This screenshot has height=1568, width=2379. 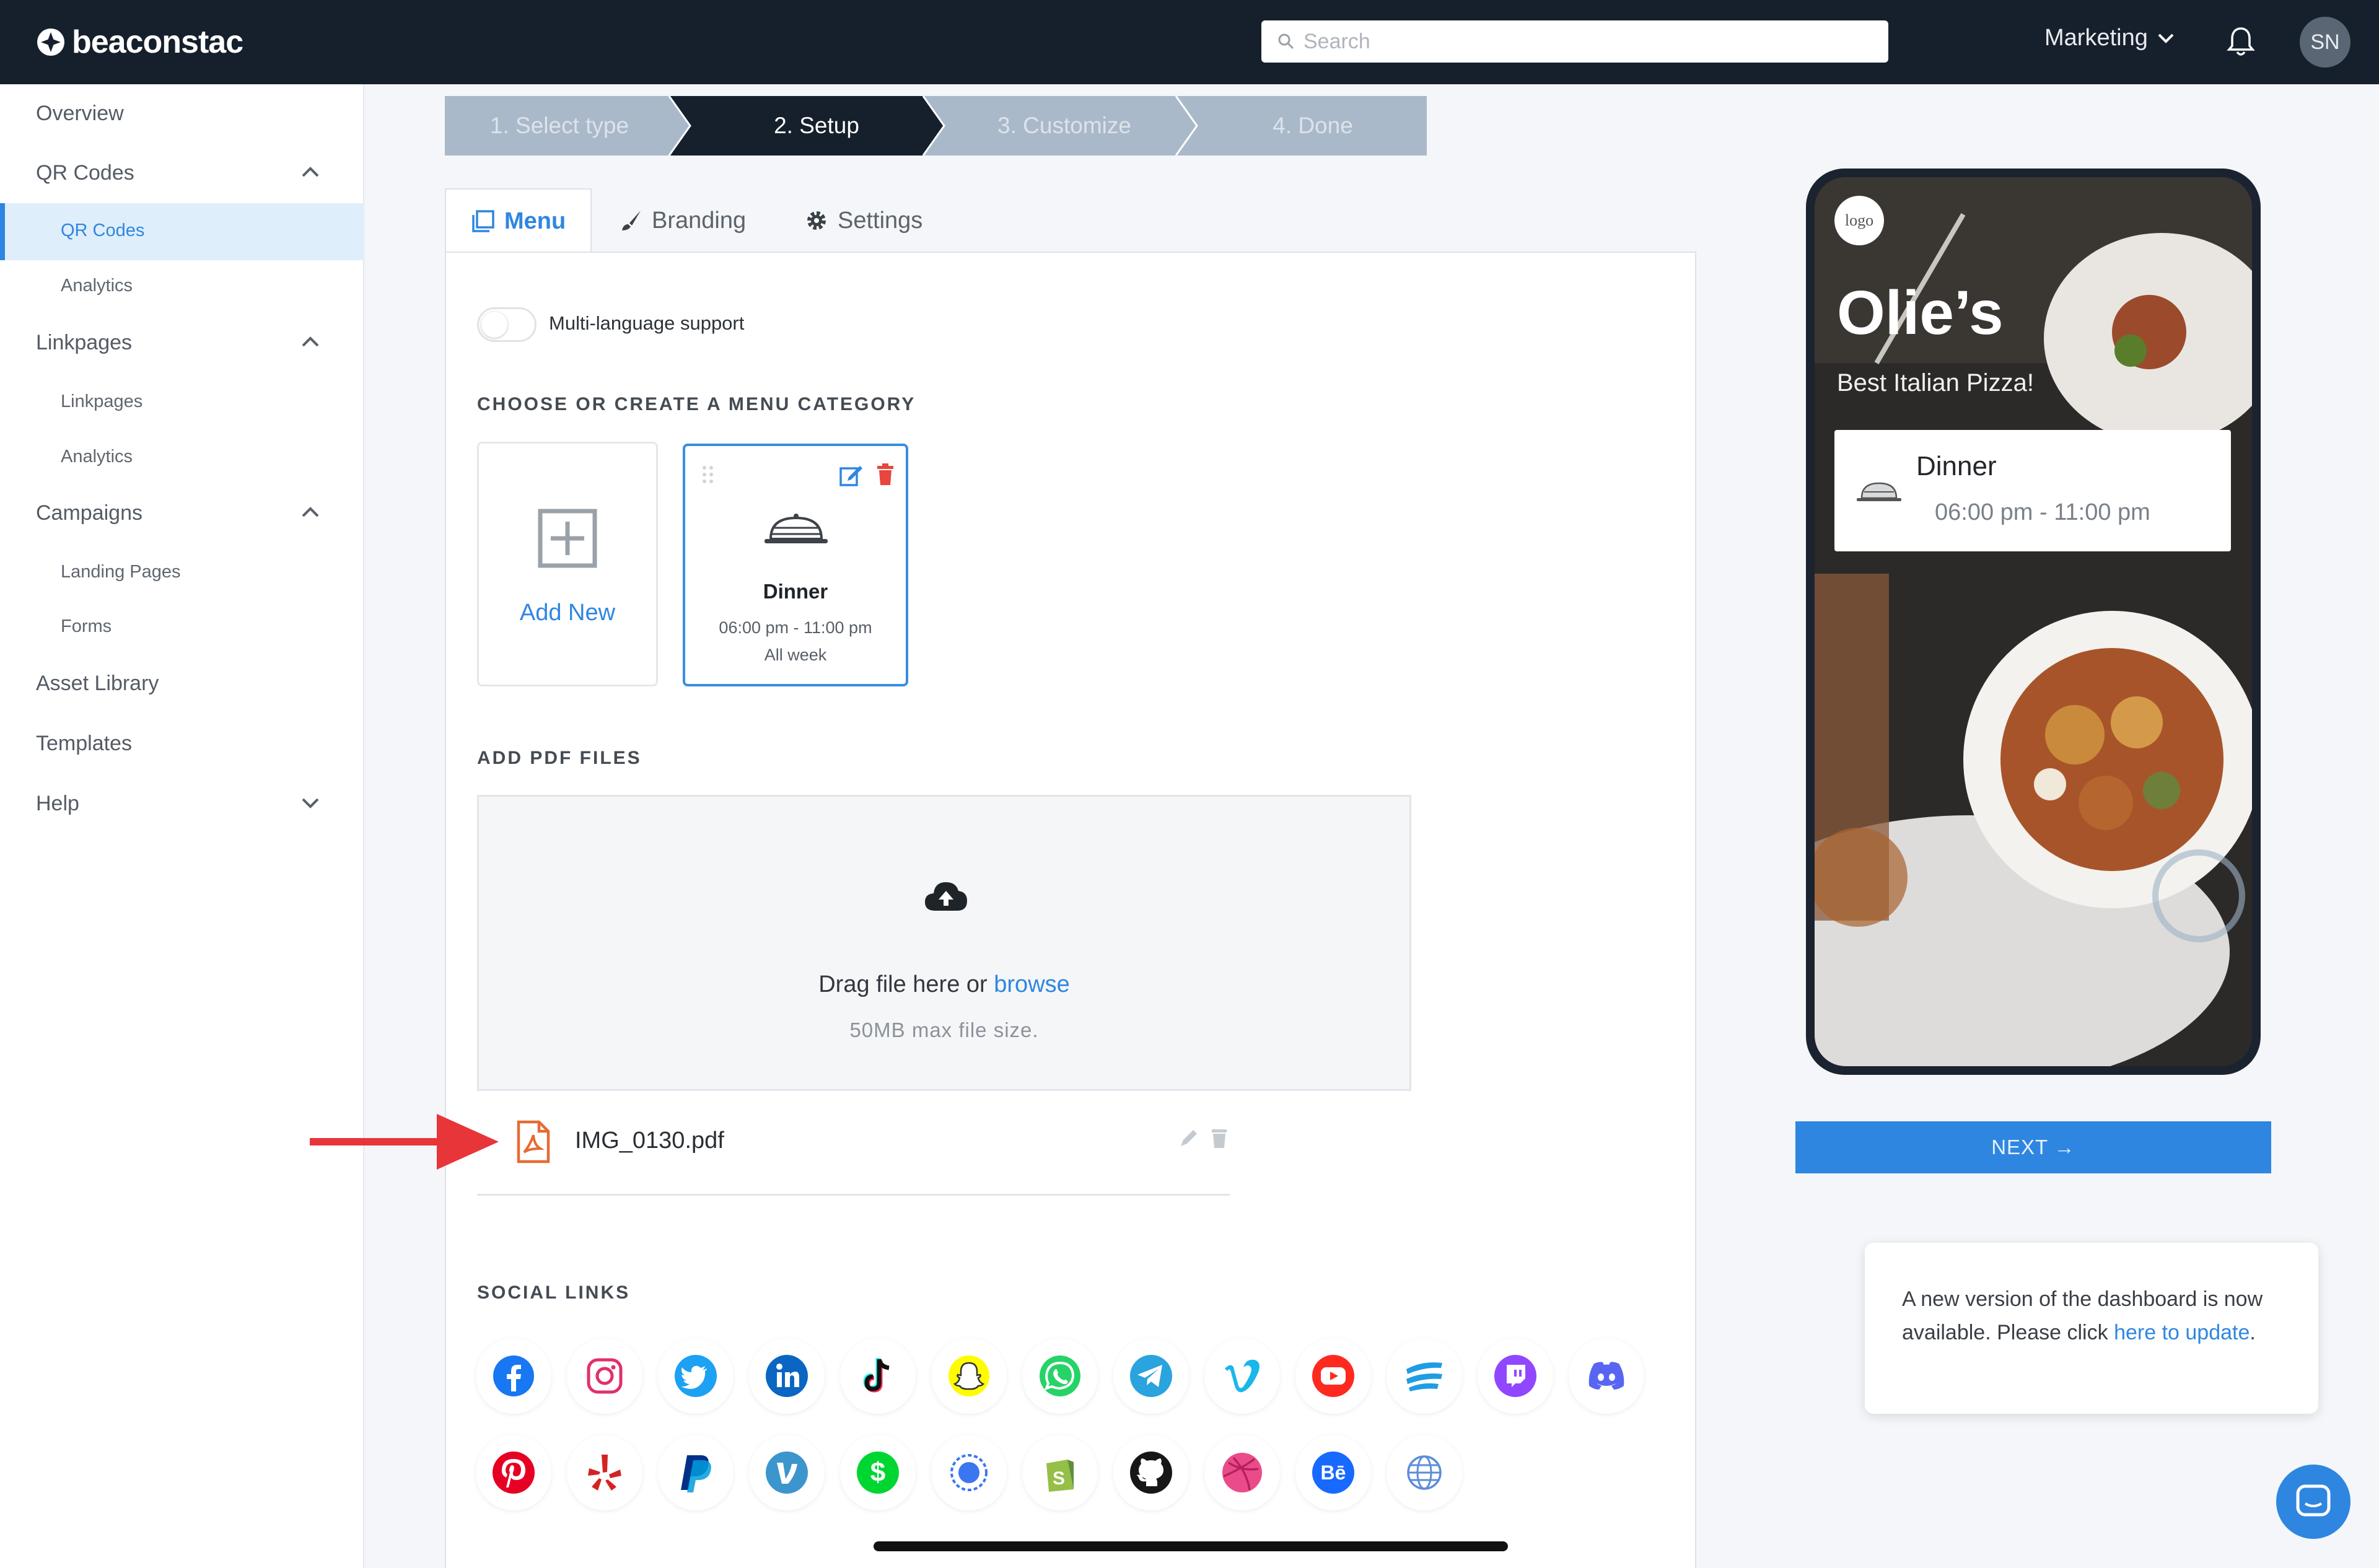 What do you see at coordinates (1064, 126) in the screenshot?
I see `step-customize: 3. Customize` at bounding box center [1064, 126].